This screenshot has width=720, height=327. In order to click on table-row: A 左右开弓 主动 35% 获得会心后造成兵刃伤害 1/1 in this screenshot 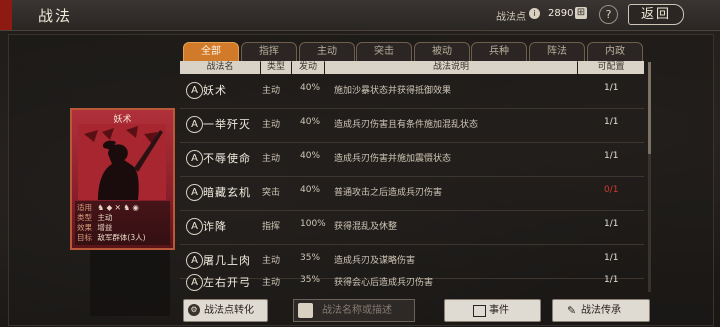, I will do `click(412, 282)`.